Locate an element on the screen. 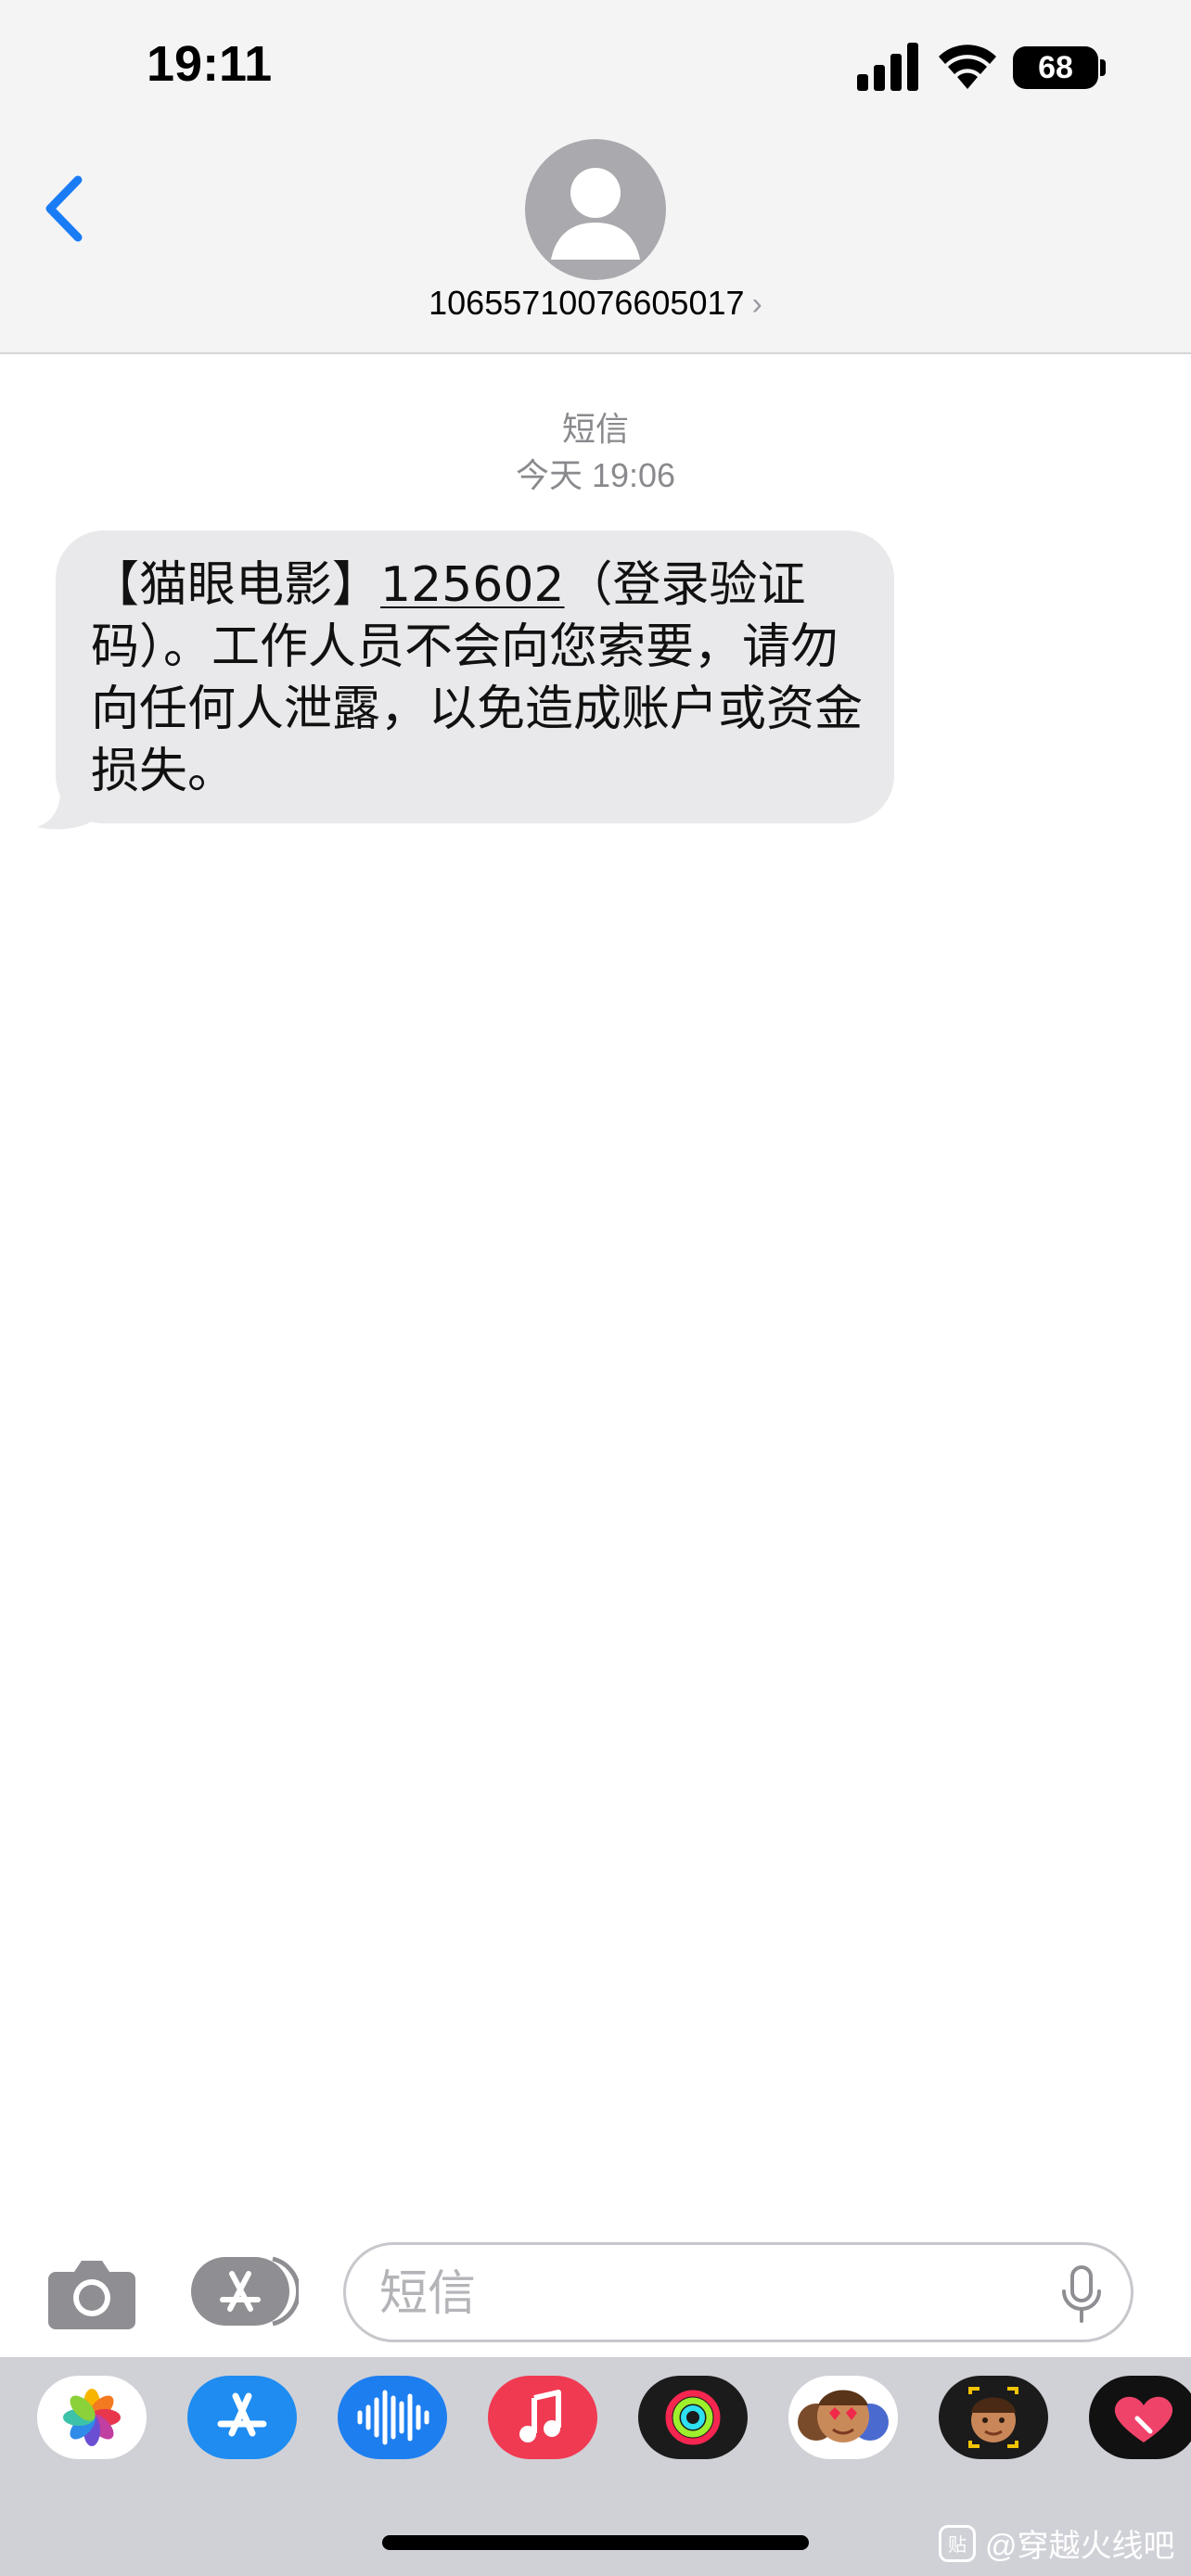 This screenshot has width=1191, height=2576. digital-touch-app-icon is located at coordinates (1140, 2418).